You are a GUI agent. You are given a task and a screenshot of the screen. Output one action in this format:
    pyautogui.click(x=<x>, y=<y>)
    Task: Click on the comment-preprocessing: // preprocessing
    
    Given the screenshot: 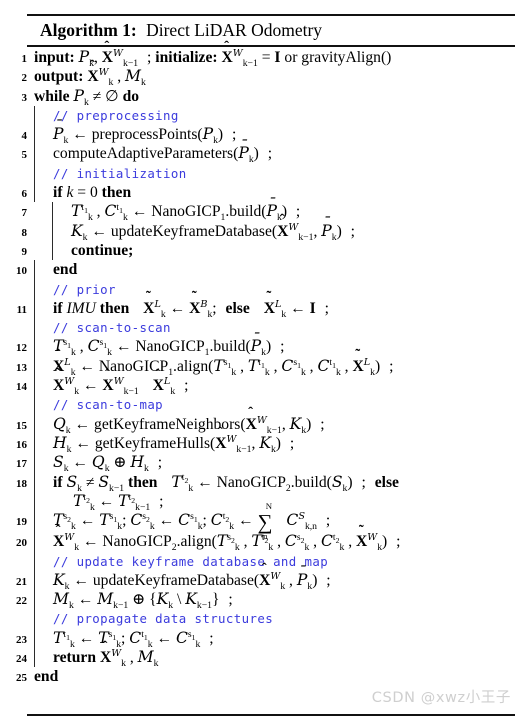 What is the action you would take?
    pyautogui.click(x=116, y=115)
    